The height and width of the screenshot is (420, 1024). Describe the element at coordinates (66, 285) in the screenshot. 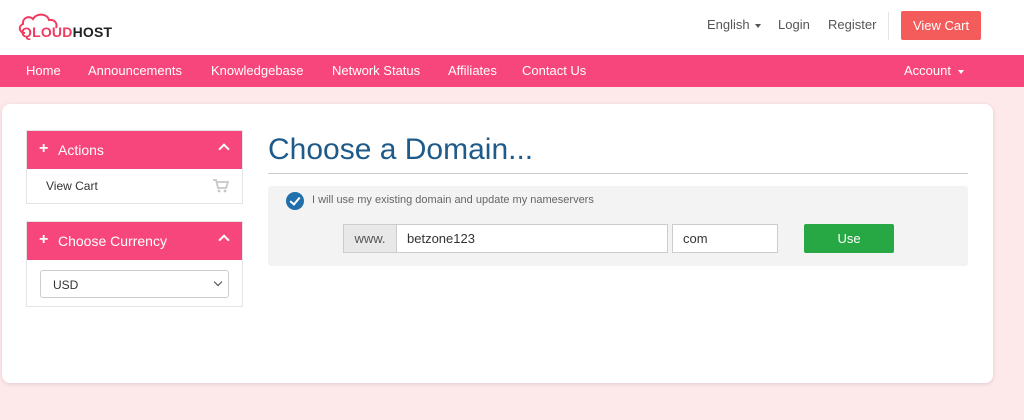

I see `currency-selected-value: USD` at that location.